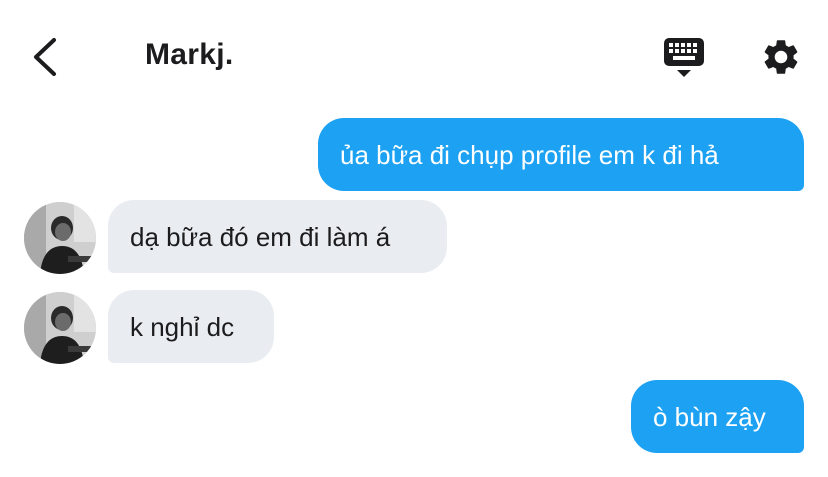  What do you see at coordinates (189, 55) in the screenshot?
I see `contact-name: Markj.` at bounding box center [189, 55].